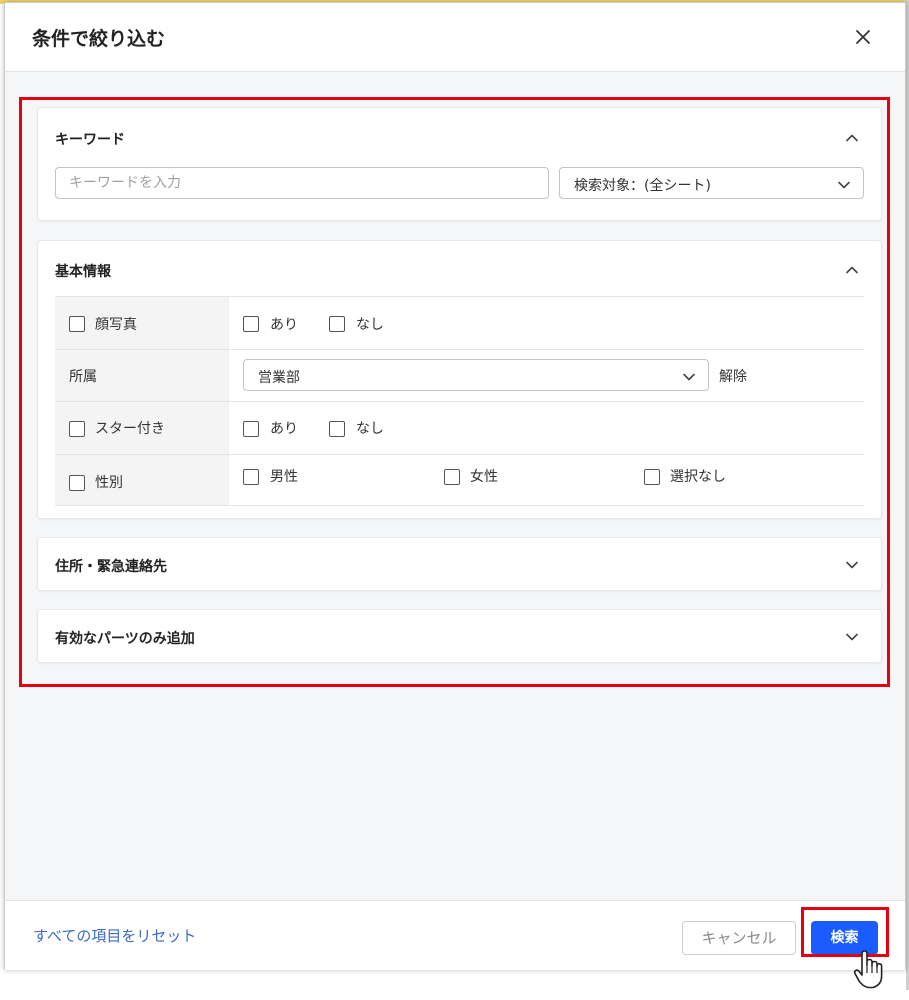 This screenshot has height=1000, width=909. What do you see at coordinates (455, 37) in the screenshot?
I see `dialog-header: 条件で絞り込む` at bounding box center [455, 37].